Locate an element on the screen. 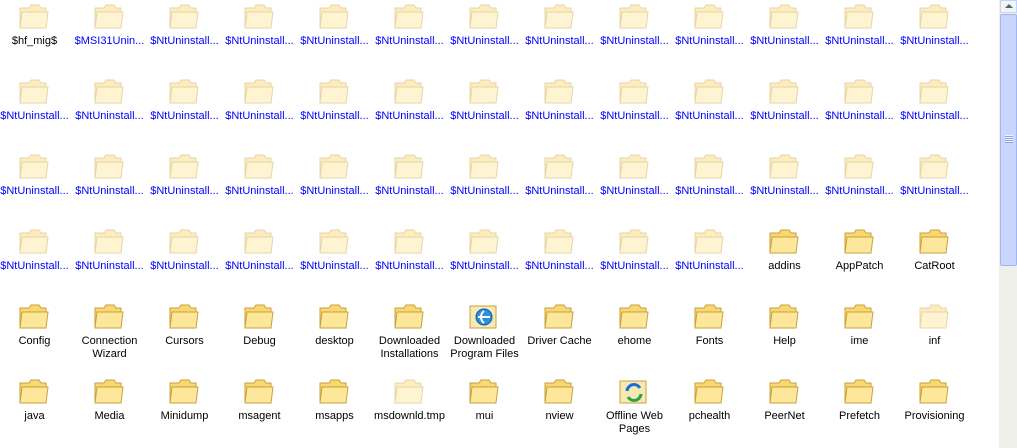 The width and height of the screenshot is (1017, 448). folder-item: Connection Wizard is located at coordinates (109, 338).